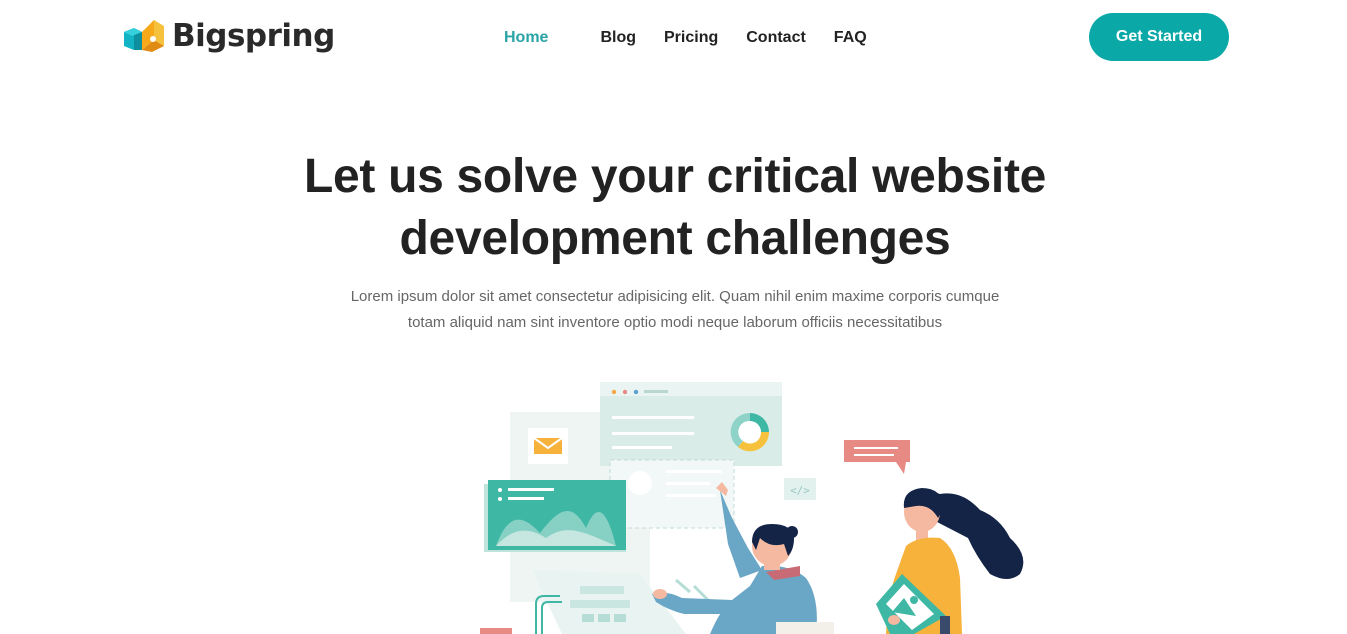 The image size is (1347, 634). Describe the element at coordinates (555, 516) in the screenshot. I see `analytics-panel-graphic` at that location.